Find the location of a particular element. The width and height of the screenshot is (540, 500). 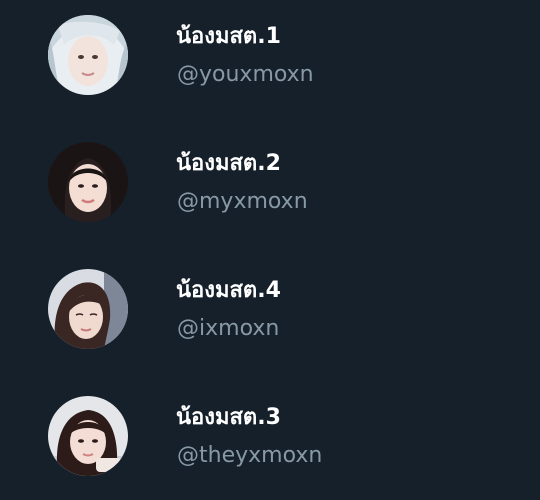

display-name: น้องมสต.2 is located at coordinates (228, 164).